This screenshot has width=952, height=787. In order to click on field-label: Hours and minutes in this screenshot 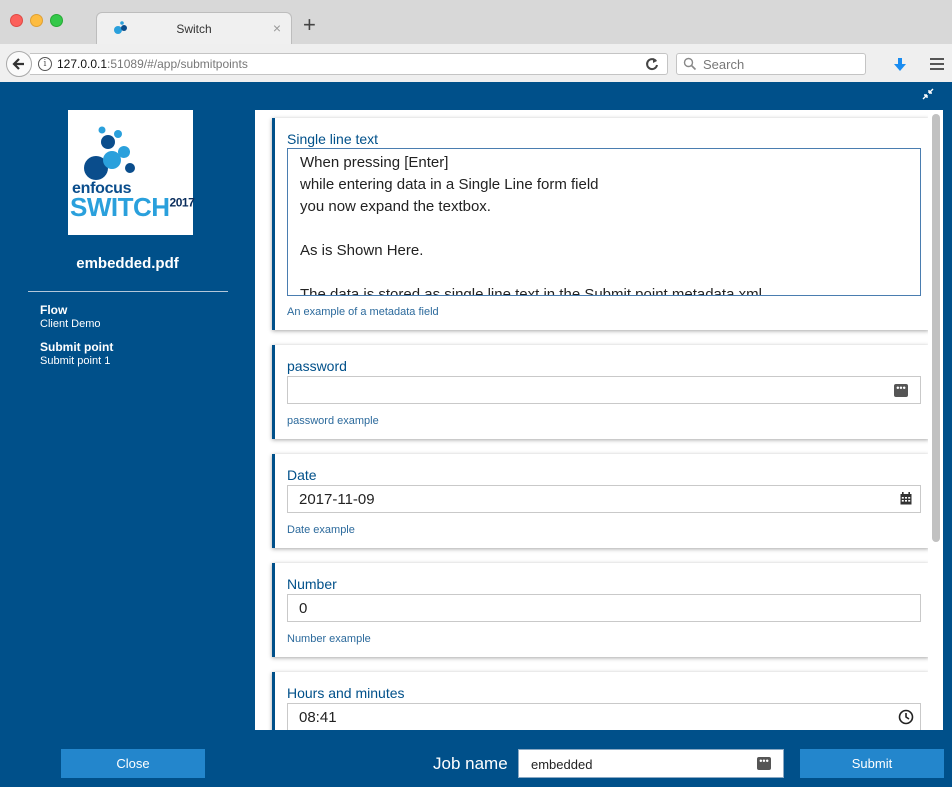, I will do `click(346, 693)`.